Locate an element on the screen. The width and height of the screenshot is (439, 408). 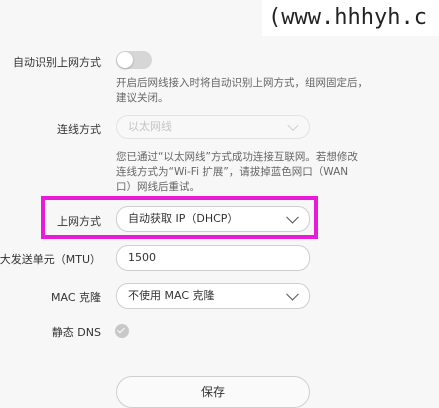
mtu-value: 1500 is located at coordinates (142, 257).